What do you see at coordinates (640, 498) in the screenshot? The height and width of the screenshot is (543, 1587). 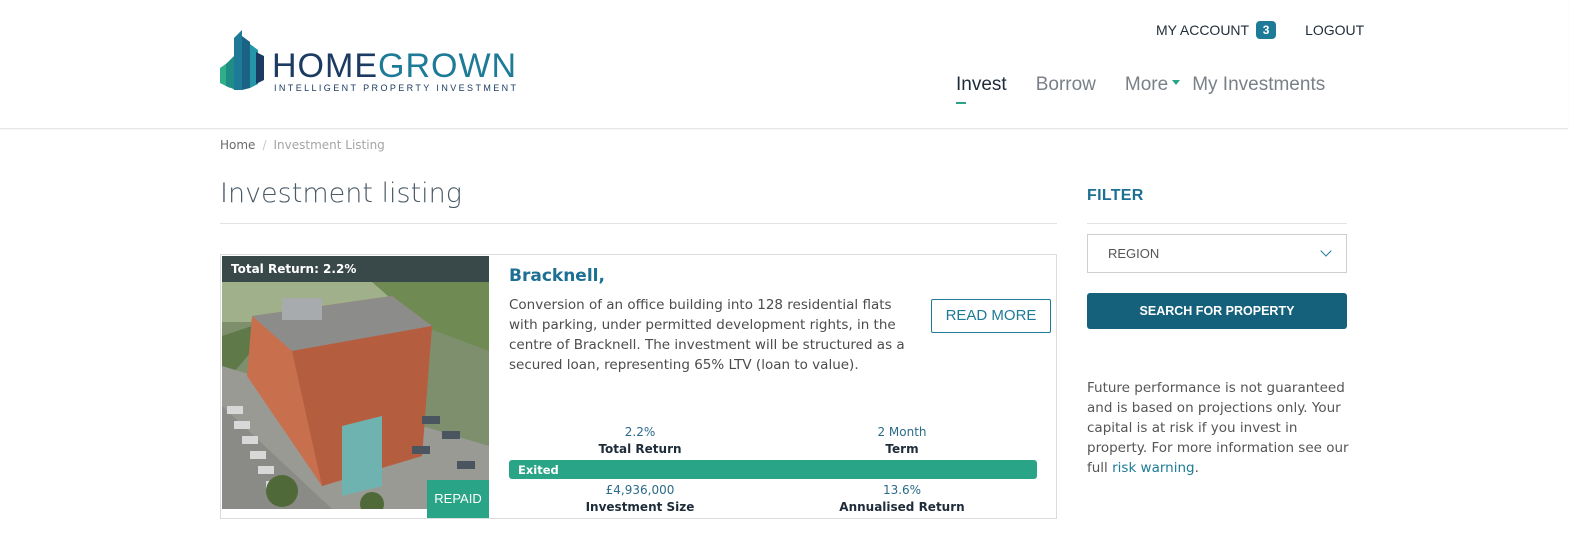 I see `stat-investment-size: £4,936,000 Investment Size` at bounding box center [640, 498].